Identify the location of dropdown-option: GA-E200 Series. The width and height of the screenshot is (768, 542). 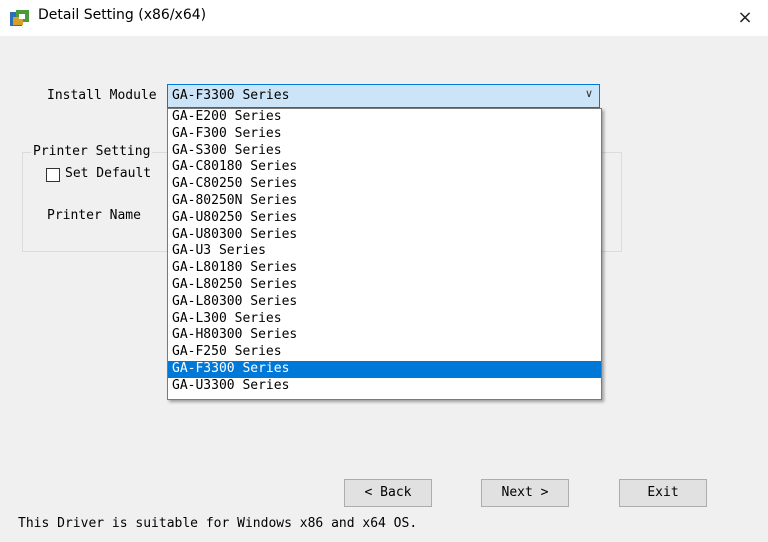
(384, 117).